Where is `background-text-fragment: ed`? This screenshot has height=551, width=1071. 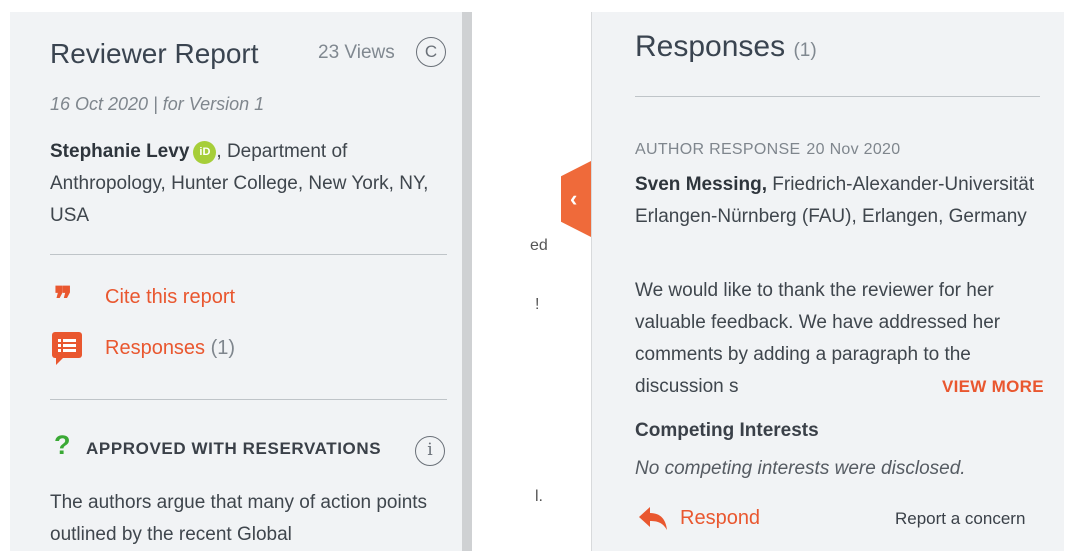 background-text-fragment: ed is located at coordinates (539, 245).